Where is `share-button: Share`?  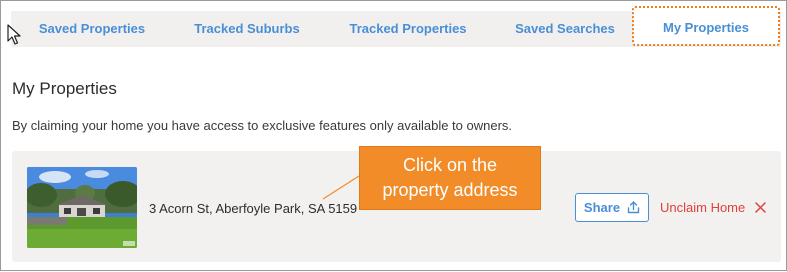 share-button: Share is located at coordinates (612, 207).